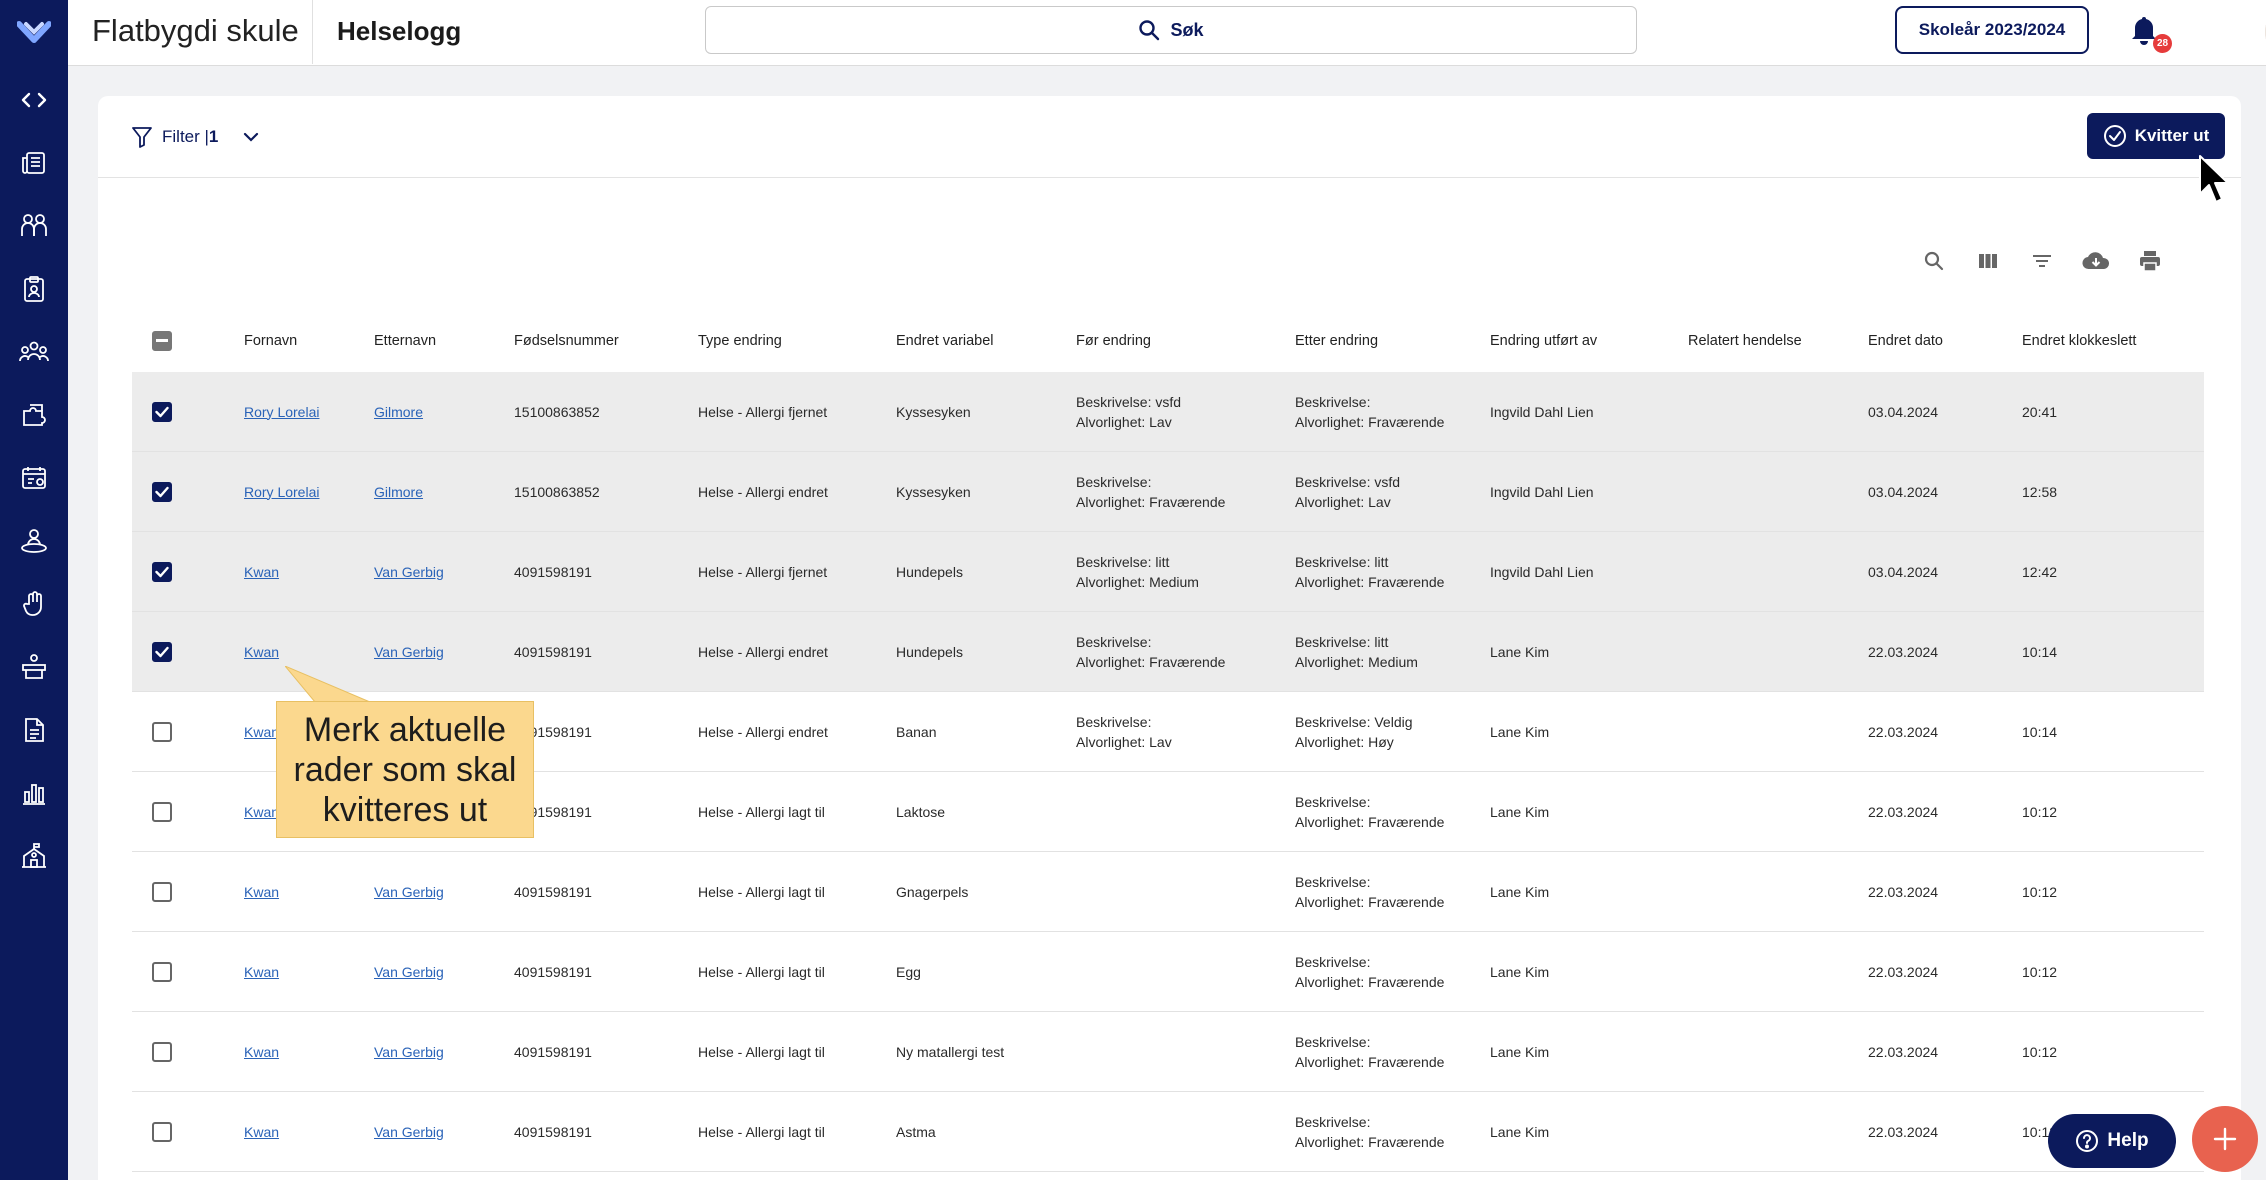 The width and height of the screenshot is (2266, 1180). I want to click on cell-endret-variabel-text: Astma, so click(916, 1131).